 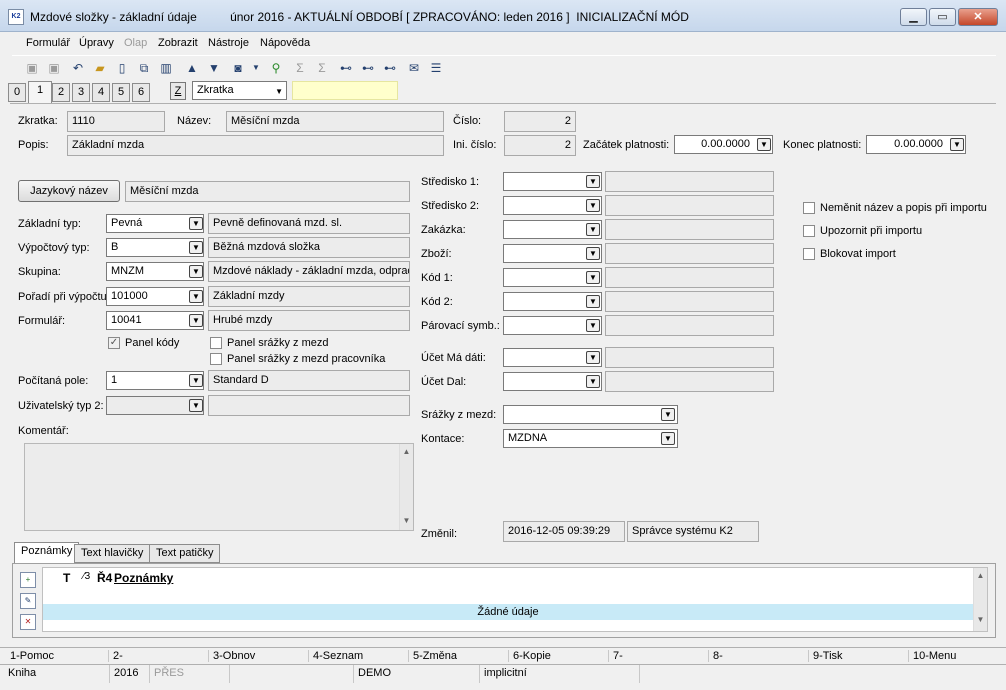 I want to click on arrow-down-icon: ▼, so click(x=214, y=68).